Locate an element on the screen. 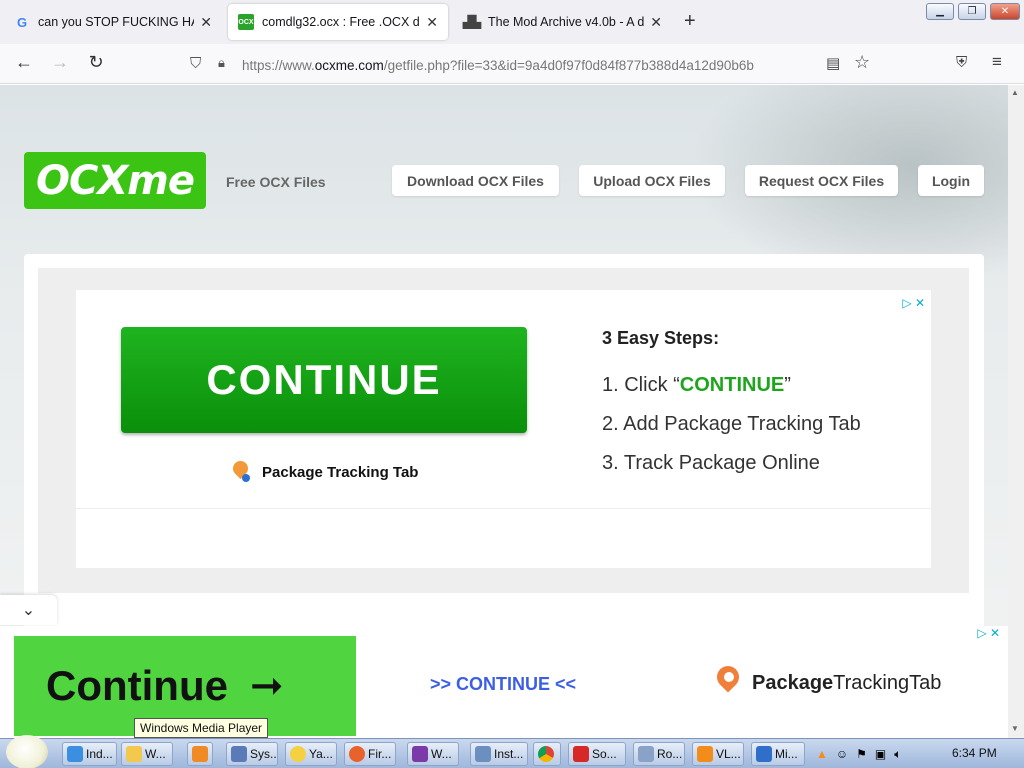 The height and width of the screenshot is (768, 1024). ie-icon is located at coordinates (75, 754).